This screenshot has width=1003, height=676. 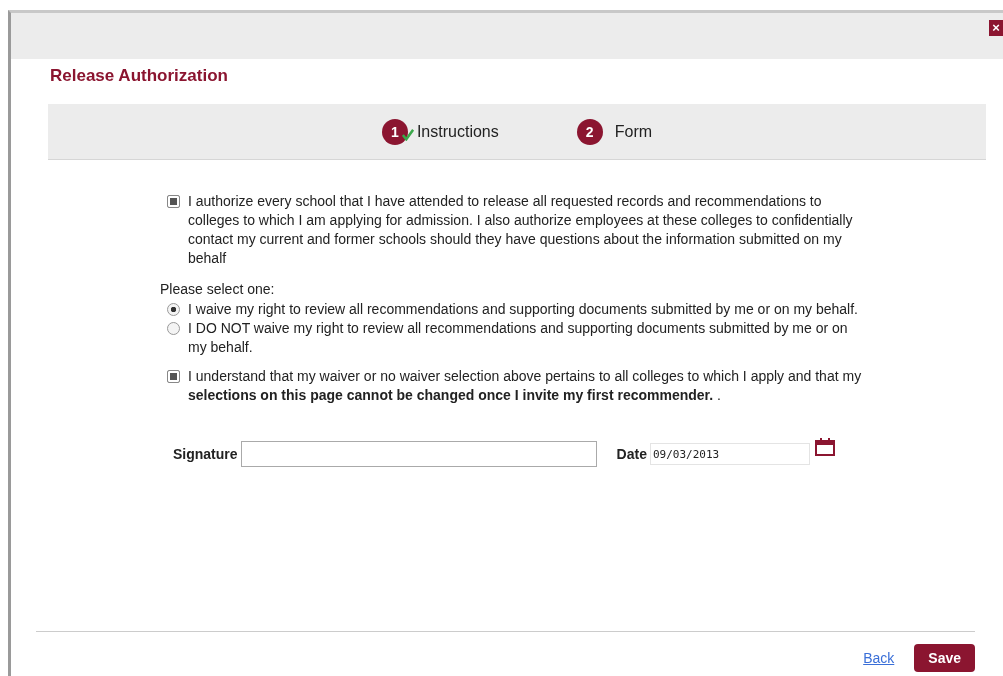 I want to click on prompt-text: Please select one:, so click(x=218, y=289).